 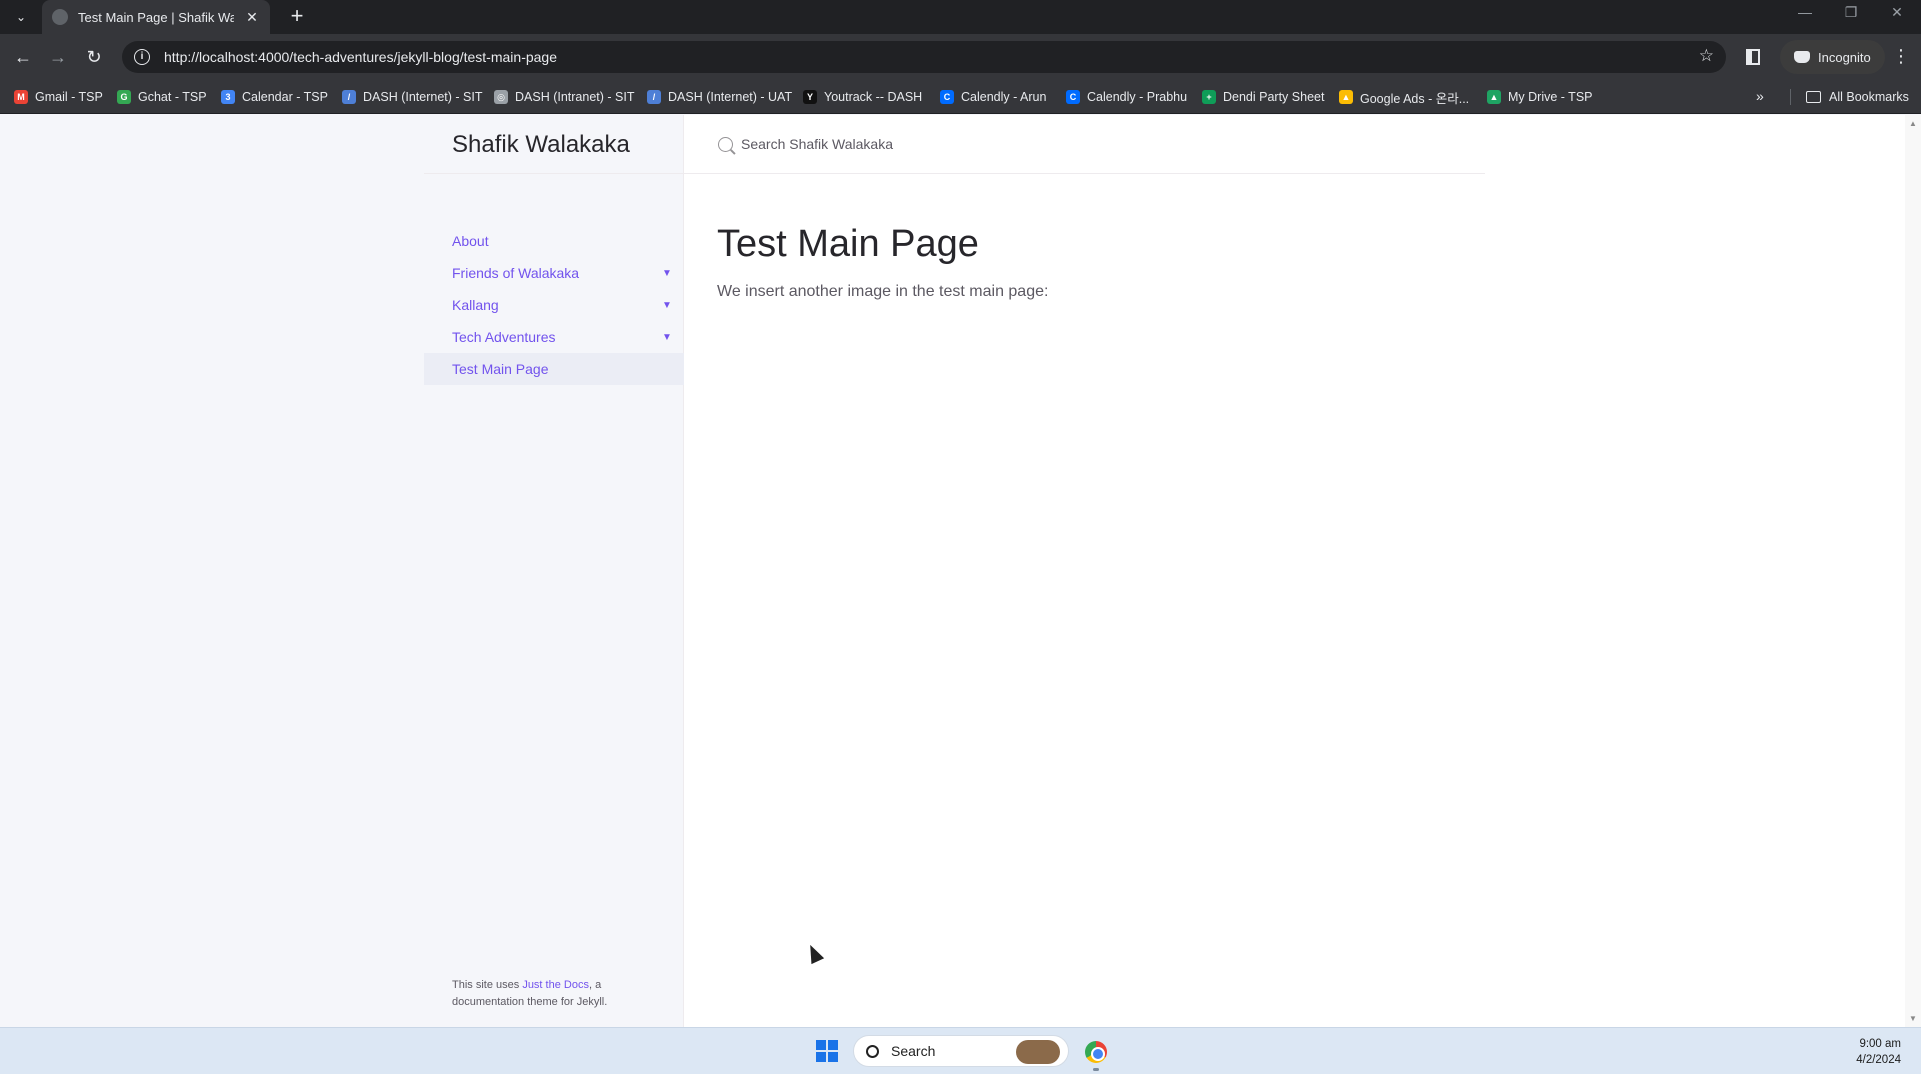 I want to click on bookmark-dash-intranet-sit: ◎ DASH (Intranet) - SIT, so click(x=564, y=97).